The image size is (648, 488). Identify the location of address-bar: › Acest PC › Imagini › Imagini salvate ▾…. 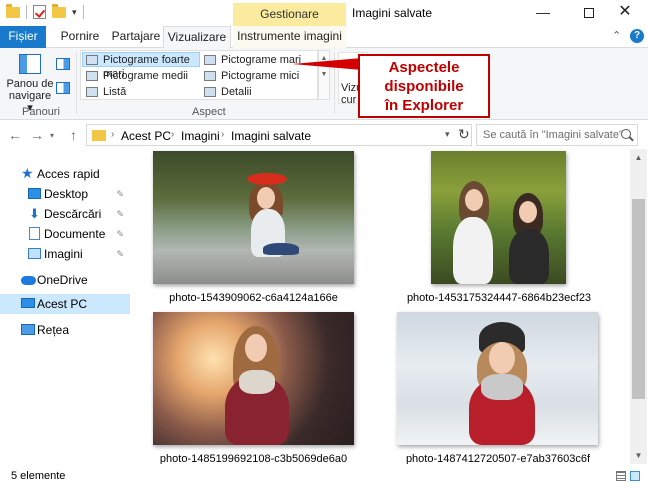
(279, 135).